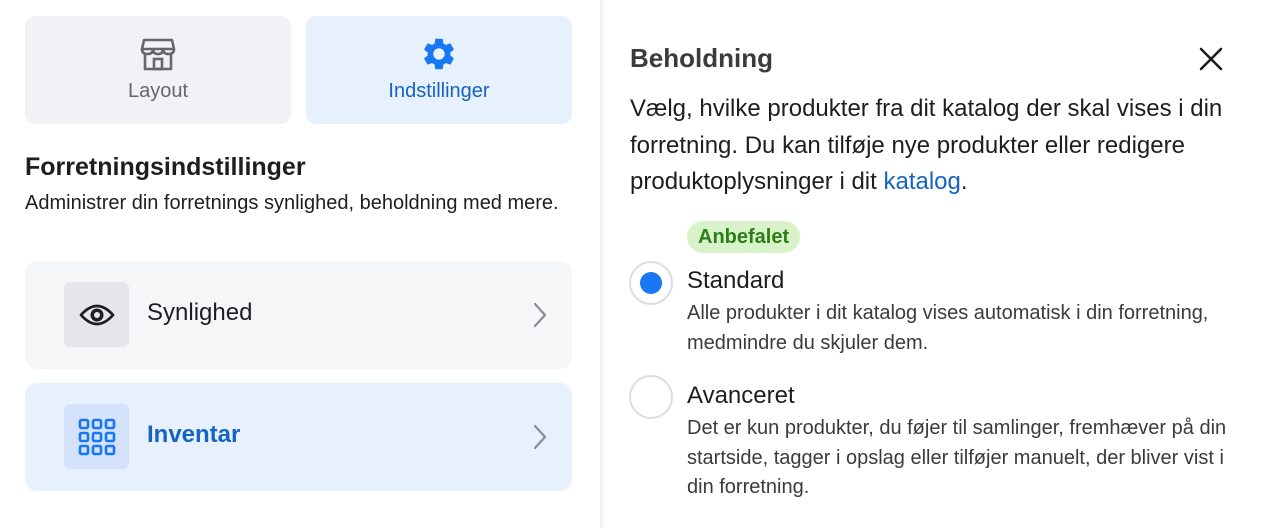 The image size is (1264, 528). I want to click on eye-icon, so click(96, 314).